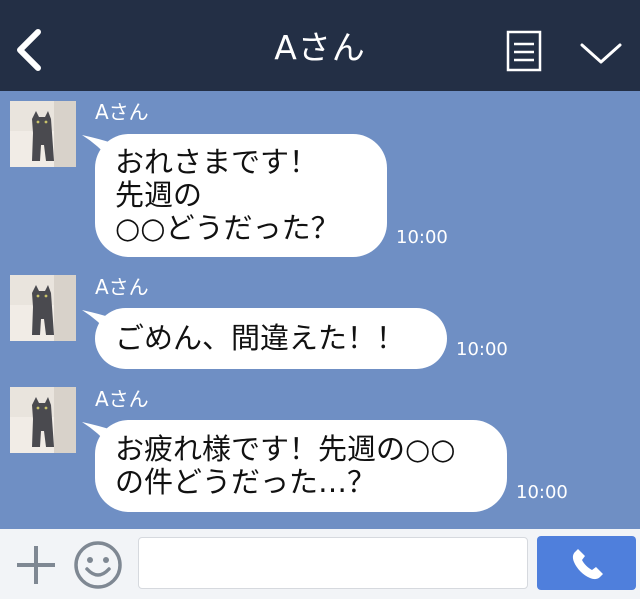 The height and width of the screenshot is (599, 640). I want to click on expand-button, so click(601, 53).